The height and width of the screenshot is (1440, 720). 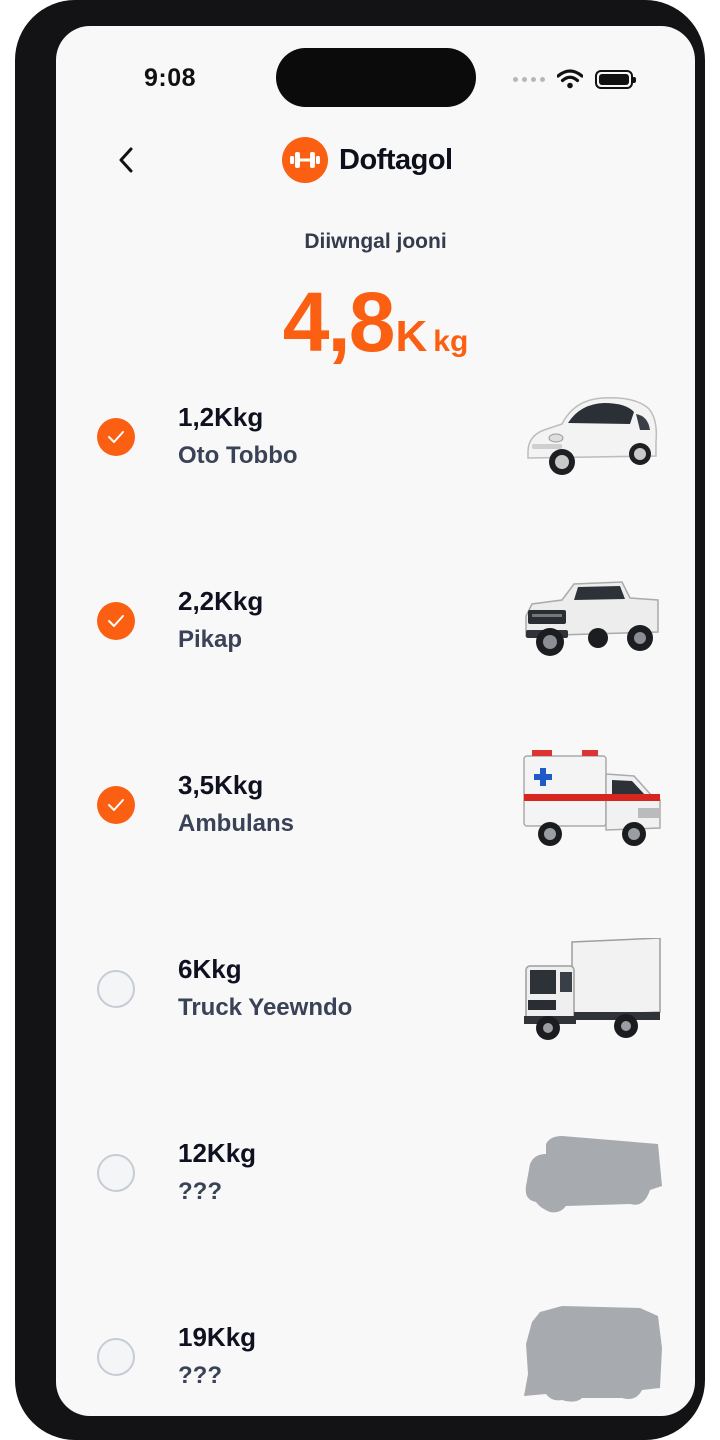 I want to click on total-unit-kg: kg, so click(x=451, y=341).